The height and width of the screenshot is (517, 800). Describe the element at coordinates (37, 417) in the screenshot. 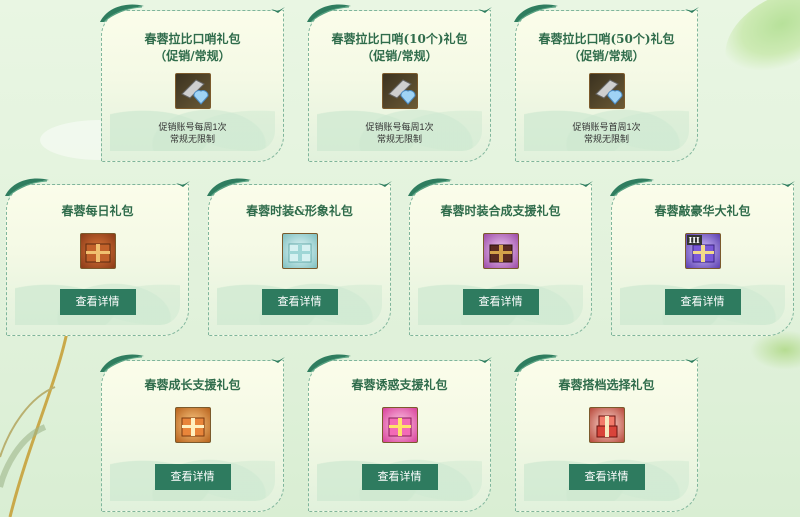

I see `bamboo-stalk-decoration` at that location.